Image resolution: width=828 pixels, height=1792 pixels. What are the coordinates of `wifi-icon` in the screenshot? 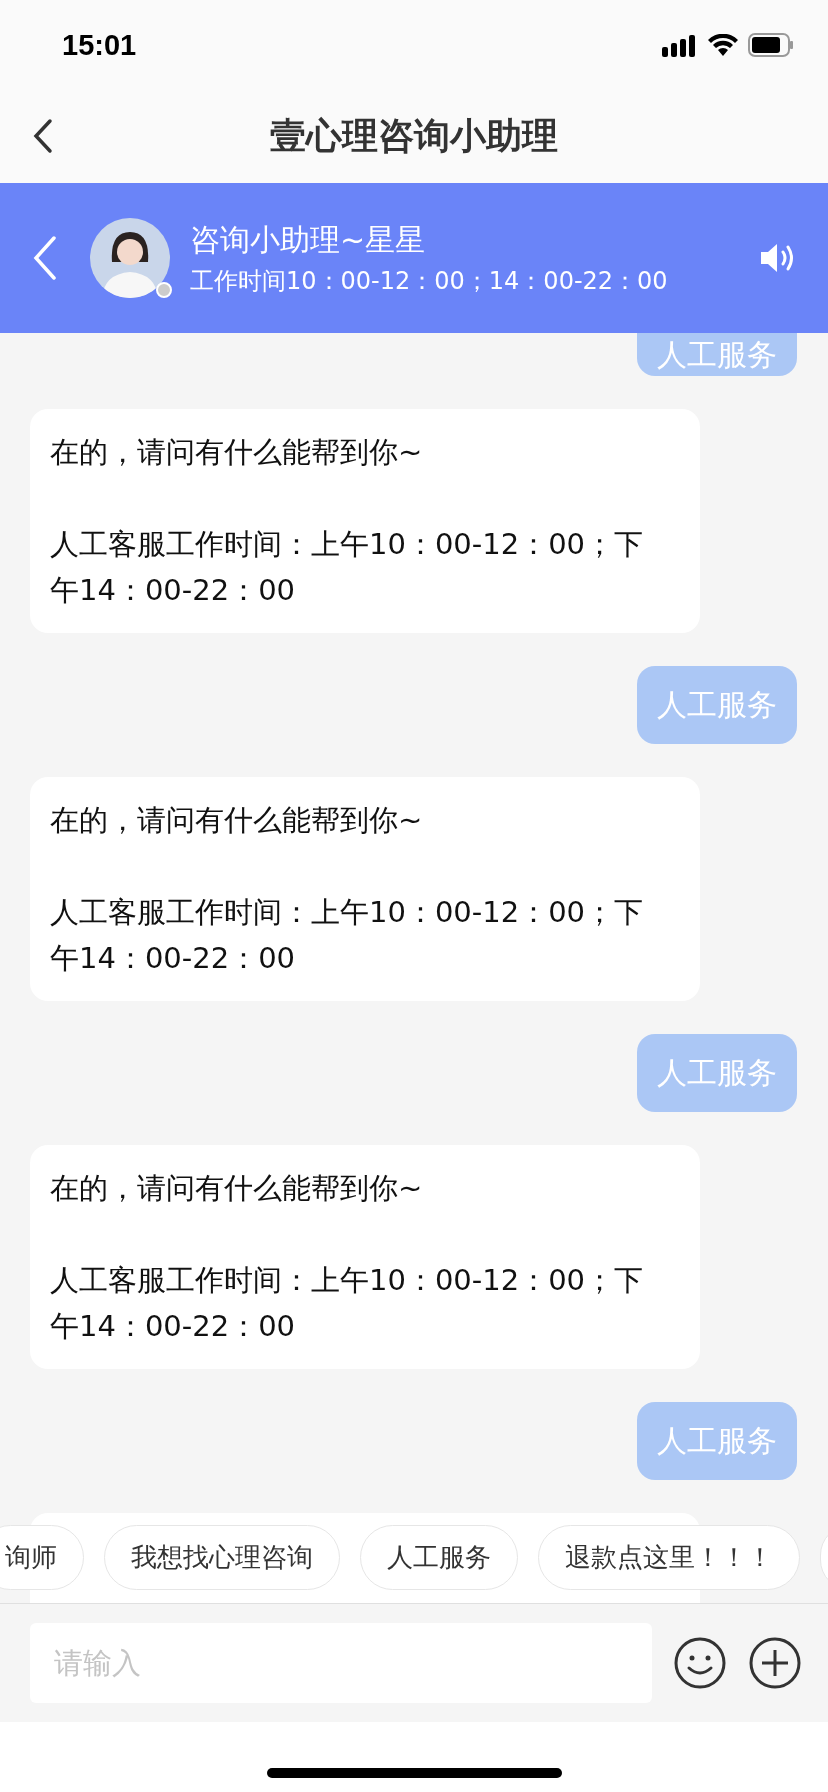 It's located at (723, 45).